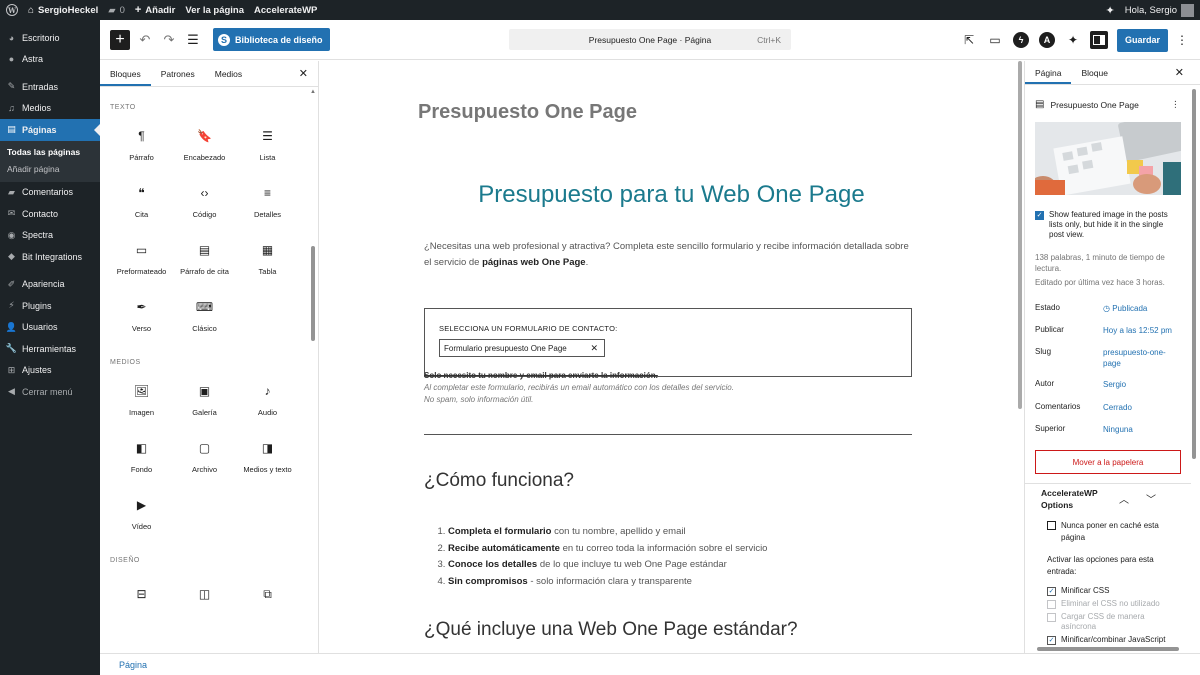 The height and width of the screenshot is (675, 1200). I want to click on tab-media: Medios, so click(228, 73).